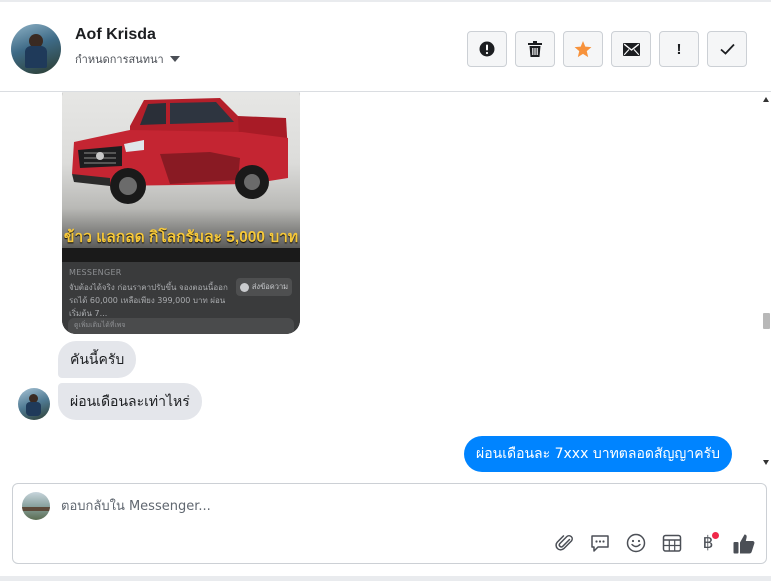  I want to click on send-message-button: ส่งข้อความ, so click(264, 287).